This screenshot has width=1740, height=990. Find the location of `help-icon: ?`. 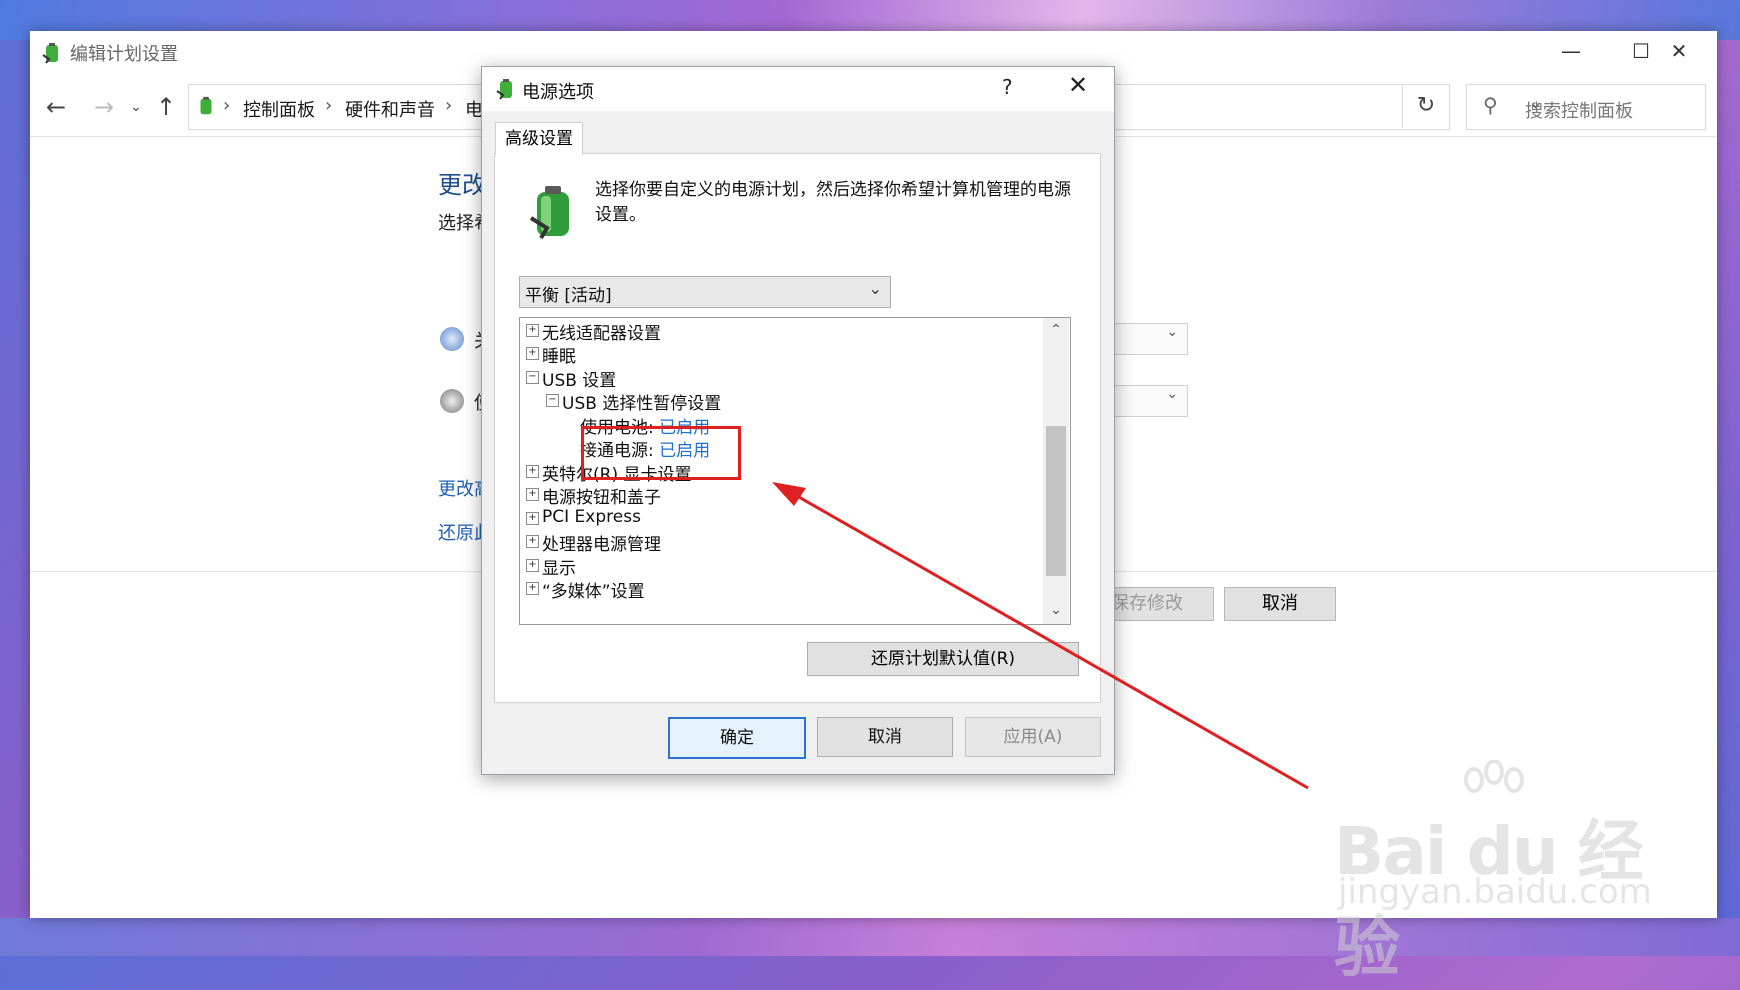

help-icon: ? is located at coordinates (1007, 87).